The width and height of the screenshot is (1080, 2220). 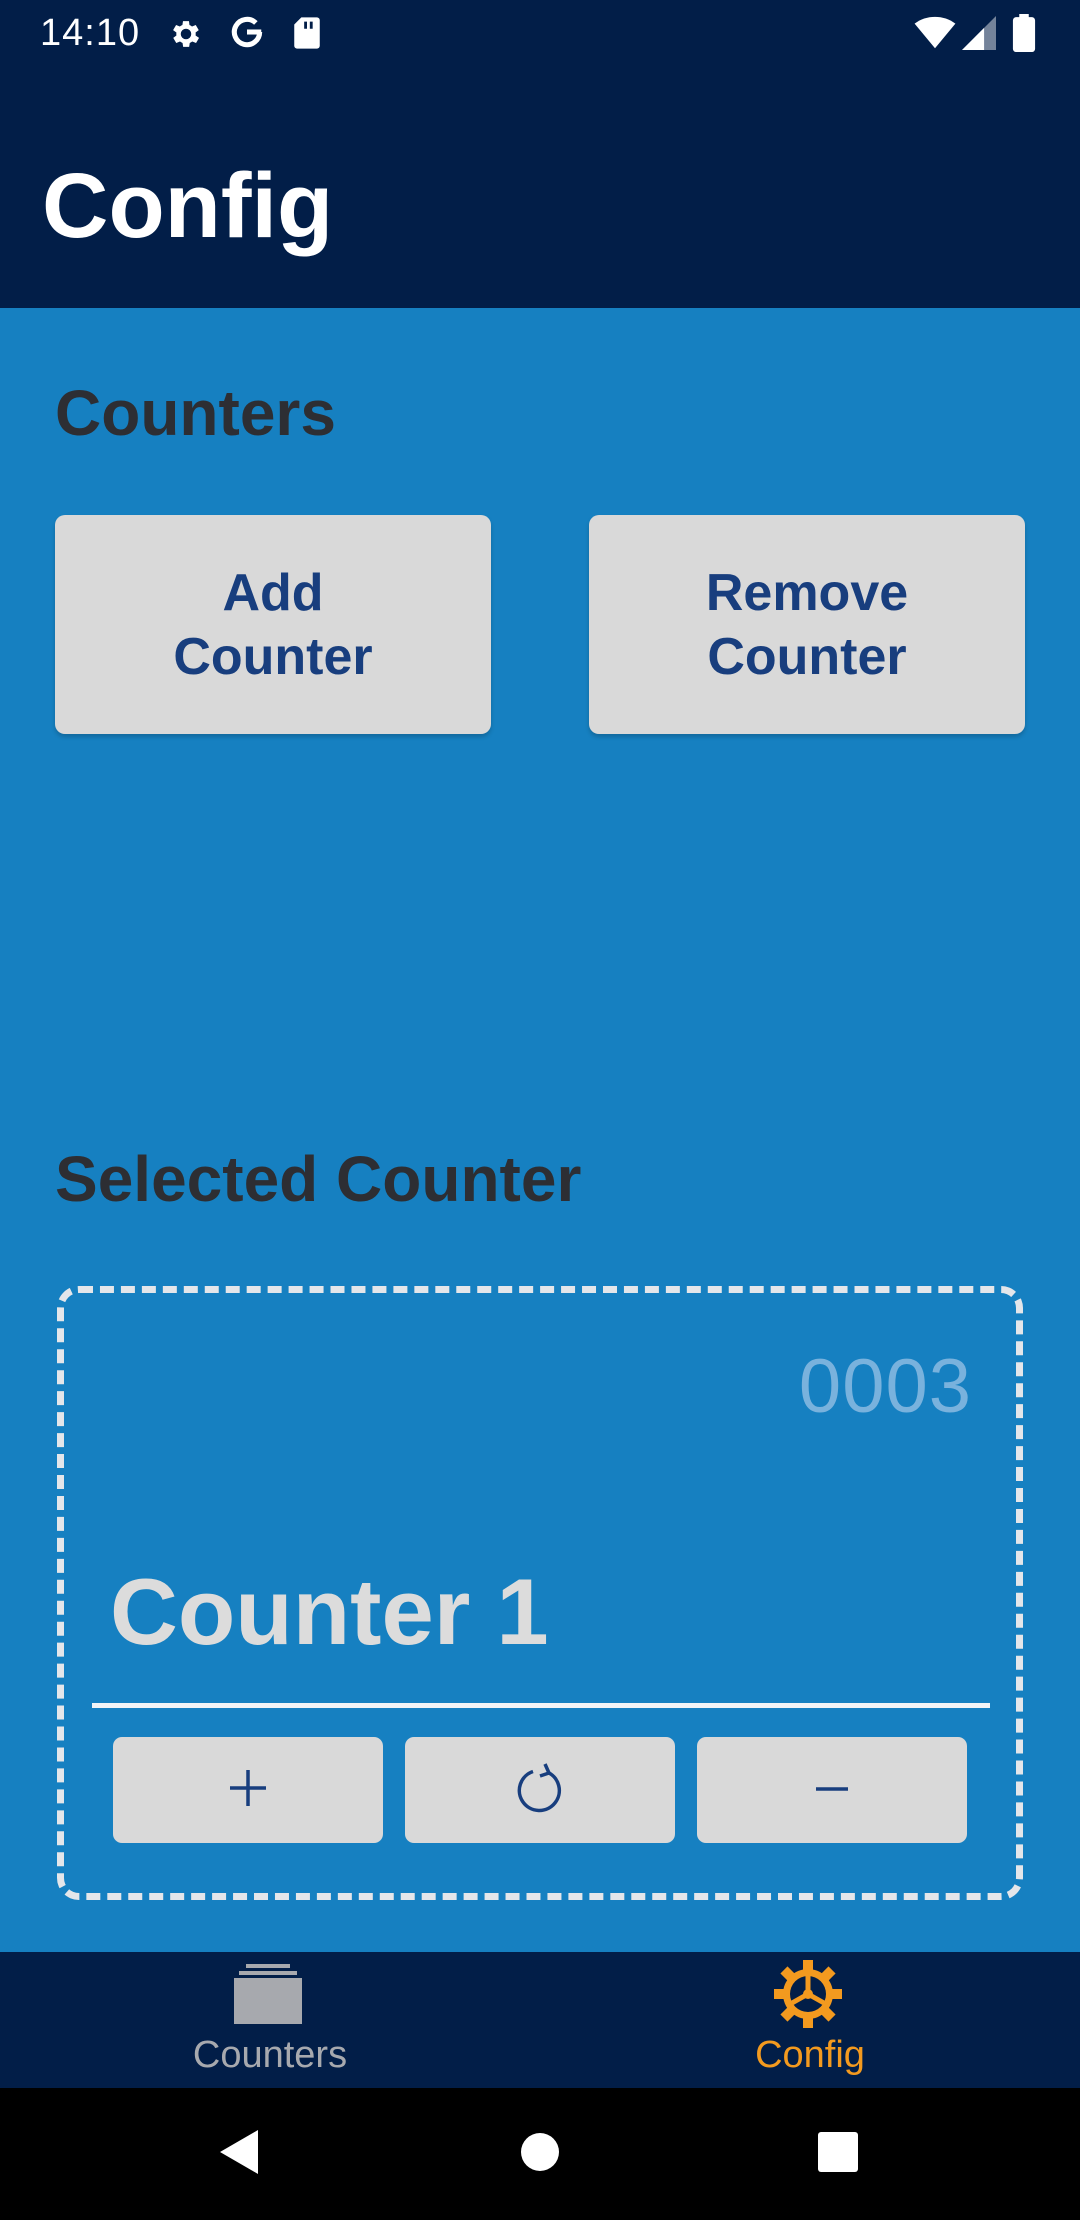 I want to click on bottom-navigation: Counters Config, so click(x=540, y=2020).